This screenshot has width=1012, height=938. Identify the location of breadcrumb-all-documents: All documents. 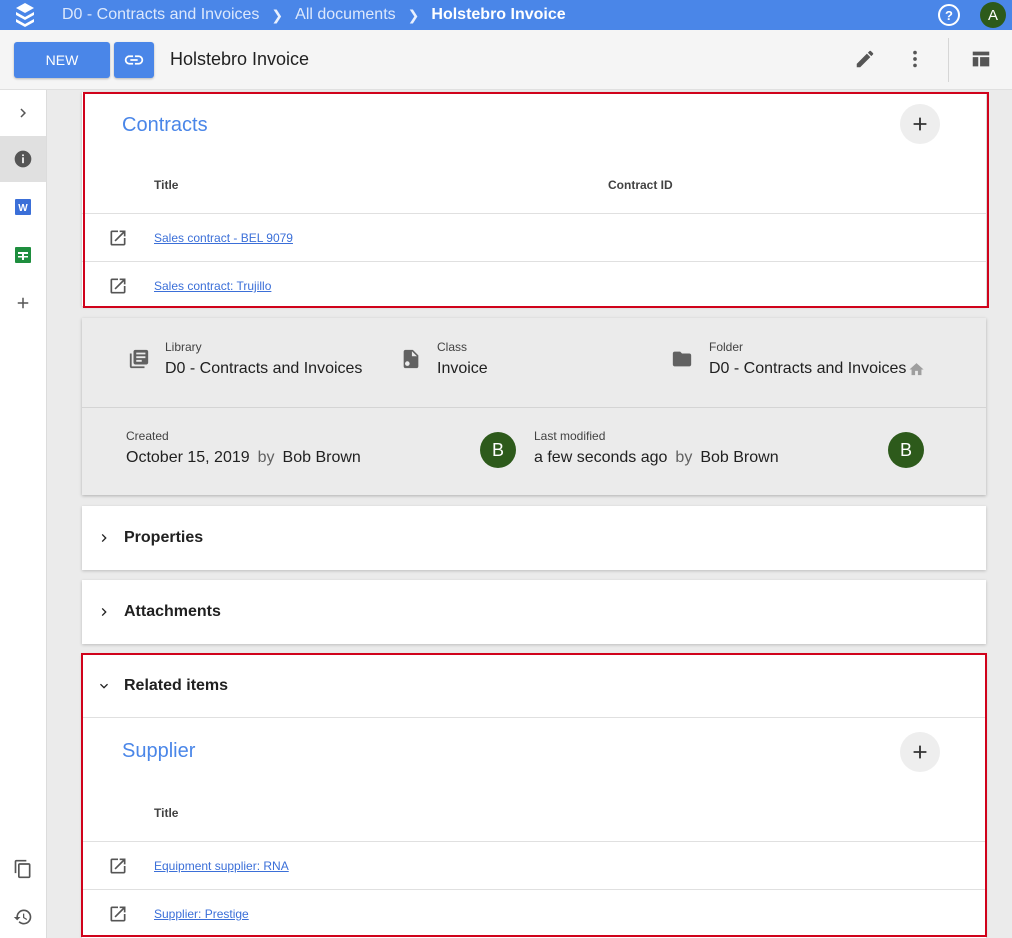
(345, 15).